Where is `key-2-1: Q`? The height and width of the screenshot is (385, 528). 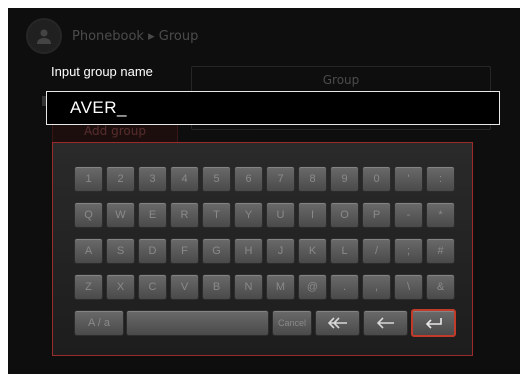
key-2-1: Q is located at coordinates (88, 215).